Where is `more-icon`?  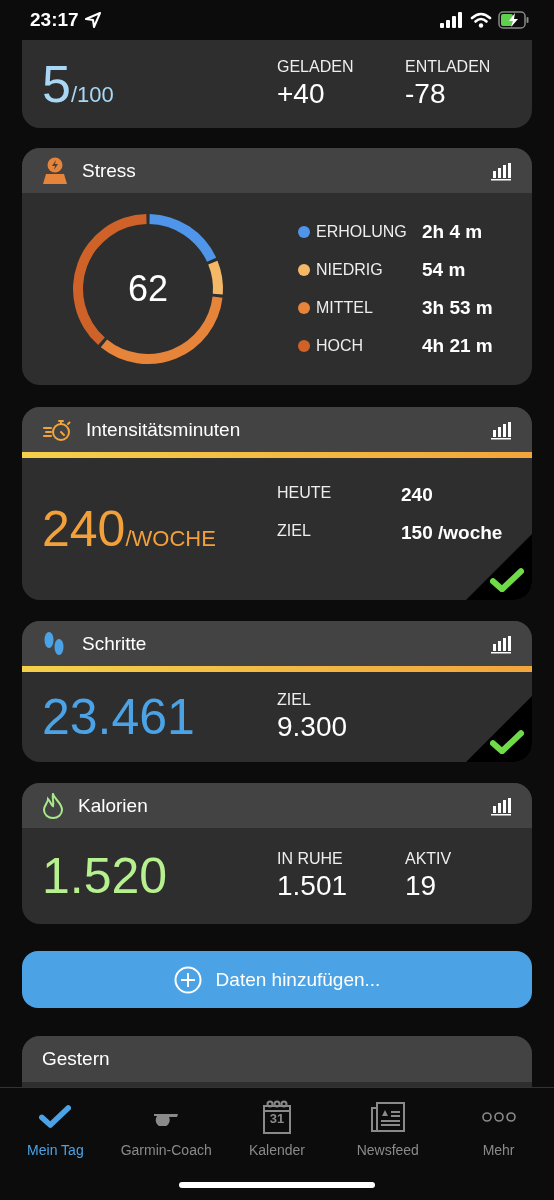 more-icon is located at coordinates (498, 1117).